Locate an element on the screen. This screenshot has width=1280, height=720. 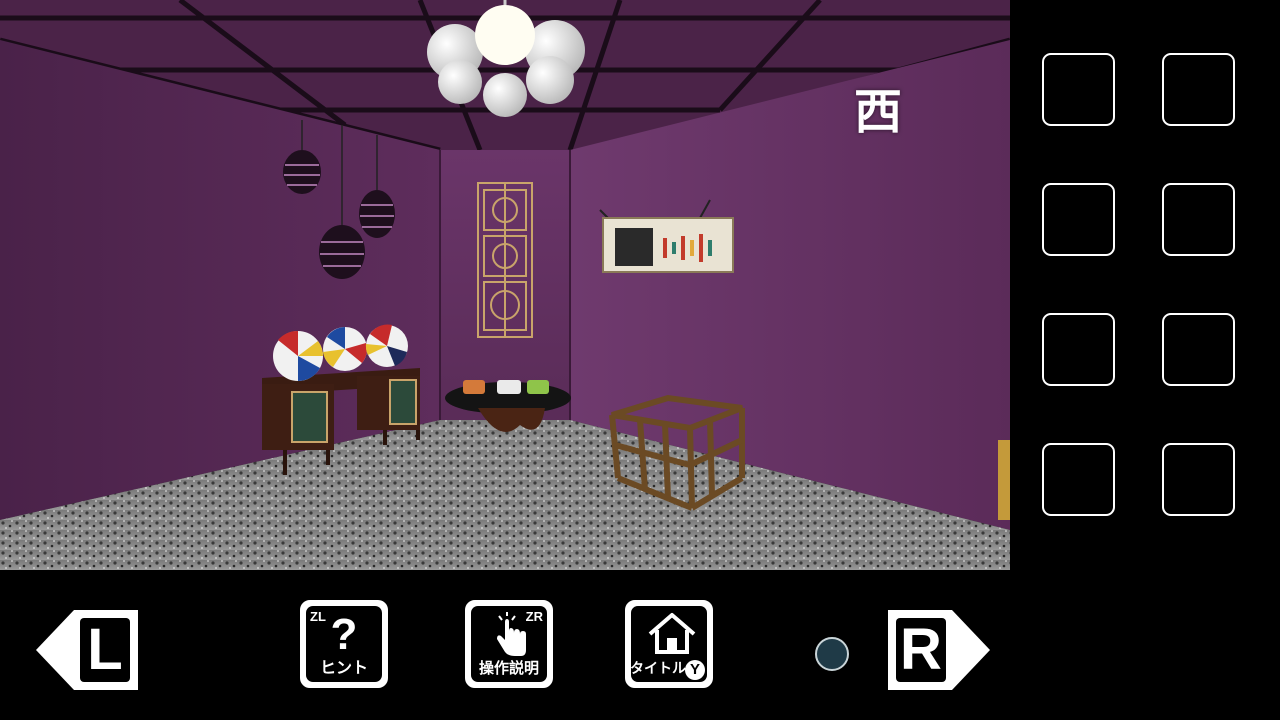
turn-right-button: R is located at coordinates (939, 650).